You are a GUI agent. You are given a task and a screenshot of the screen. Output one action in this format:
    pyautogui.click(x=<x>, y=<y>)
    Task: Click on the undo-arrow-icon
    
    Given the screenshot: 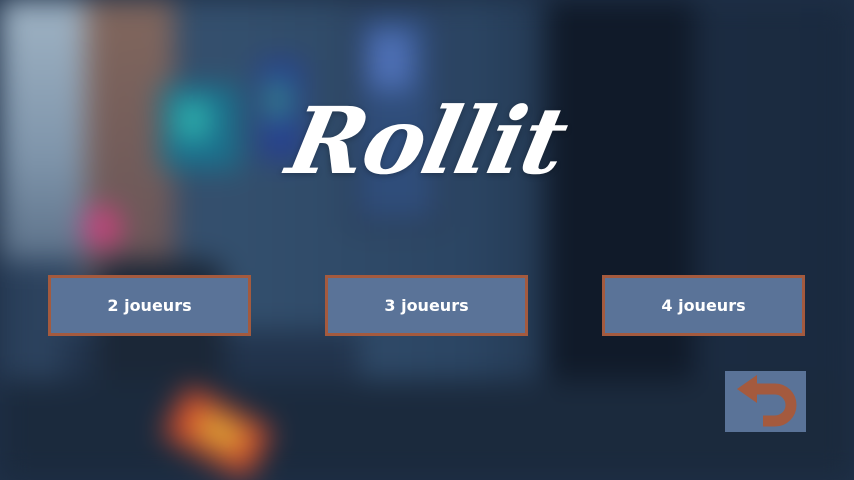 What is the action you would take?
    pyautogui.click(x=767, y=401)
    